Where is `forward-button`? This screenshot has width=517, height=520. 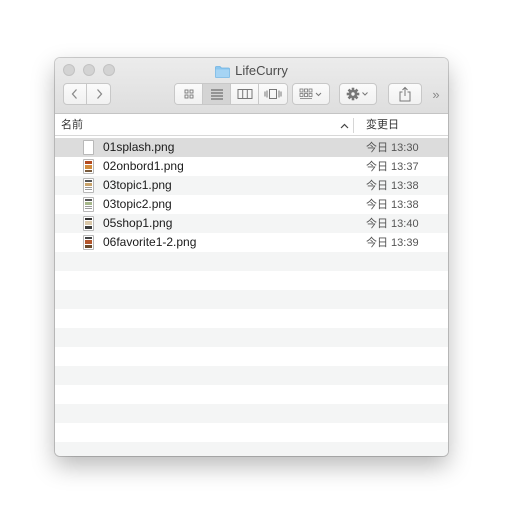
forward-button is located at coordinates (98, 94).